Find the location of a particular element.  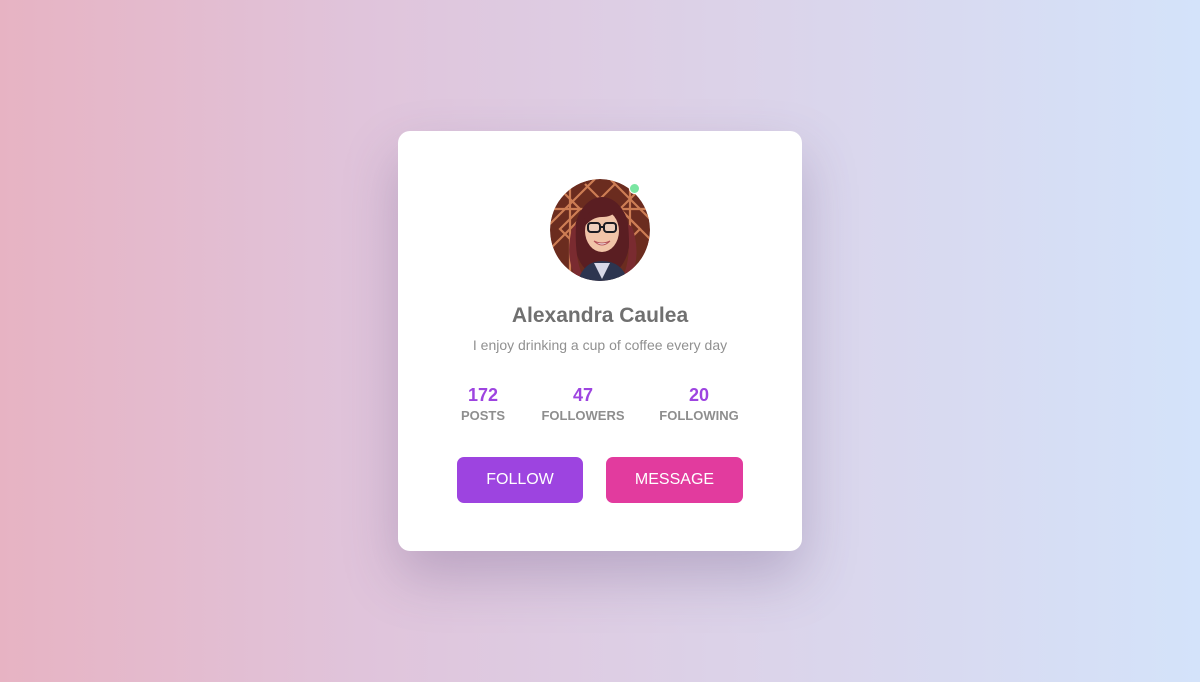

online-status-indicator is located at coordinates (634, 188).